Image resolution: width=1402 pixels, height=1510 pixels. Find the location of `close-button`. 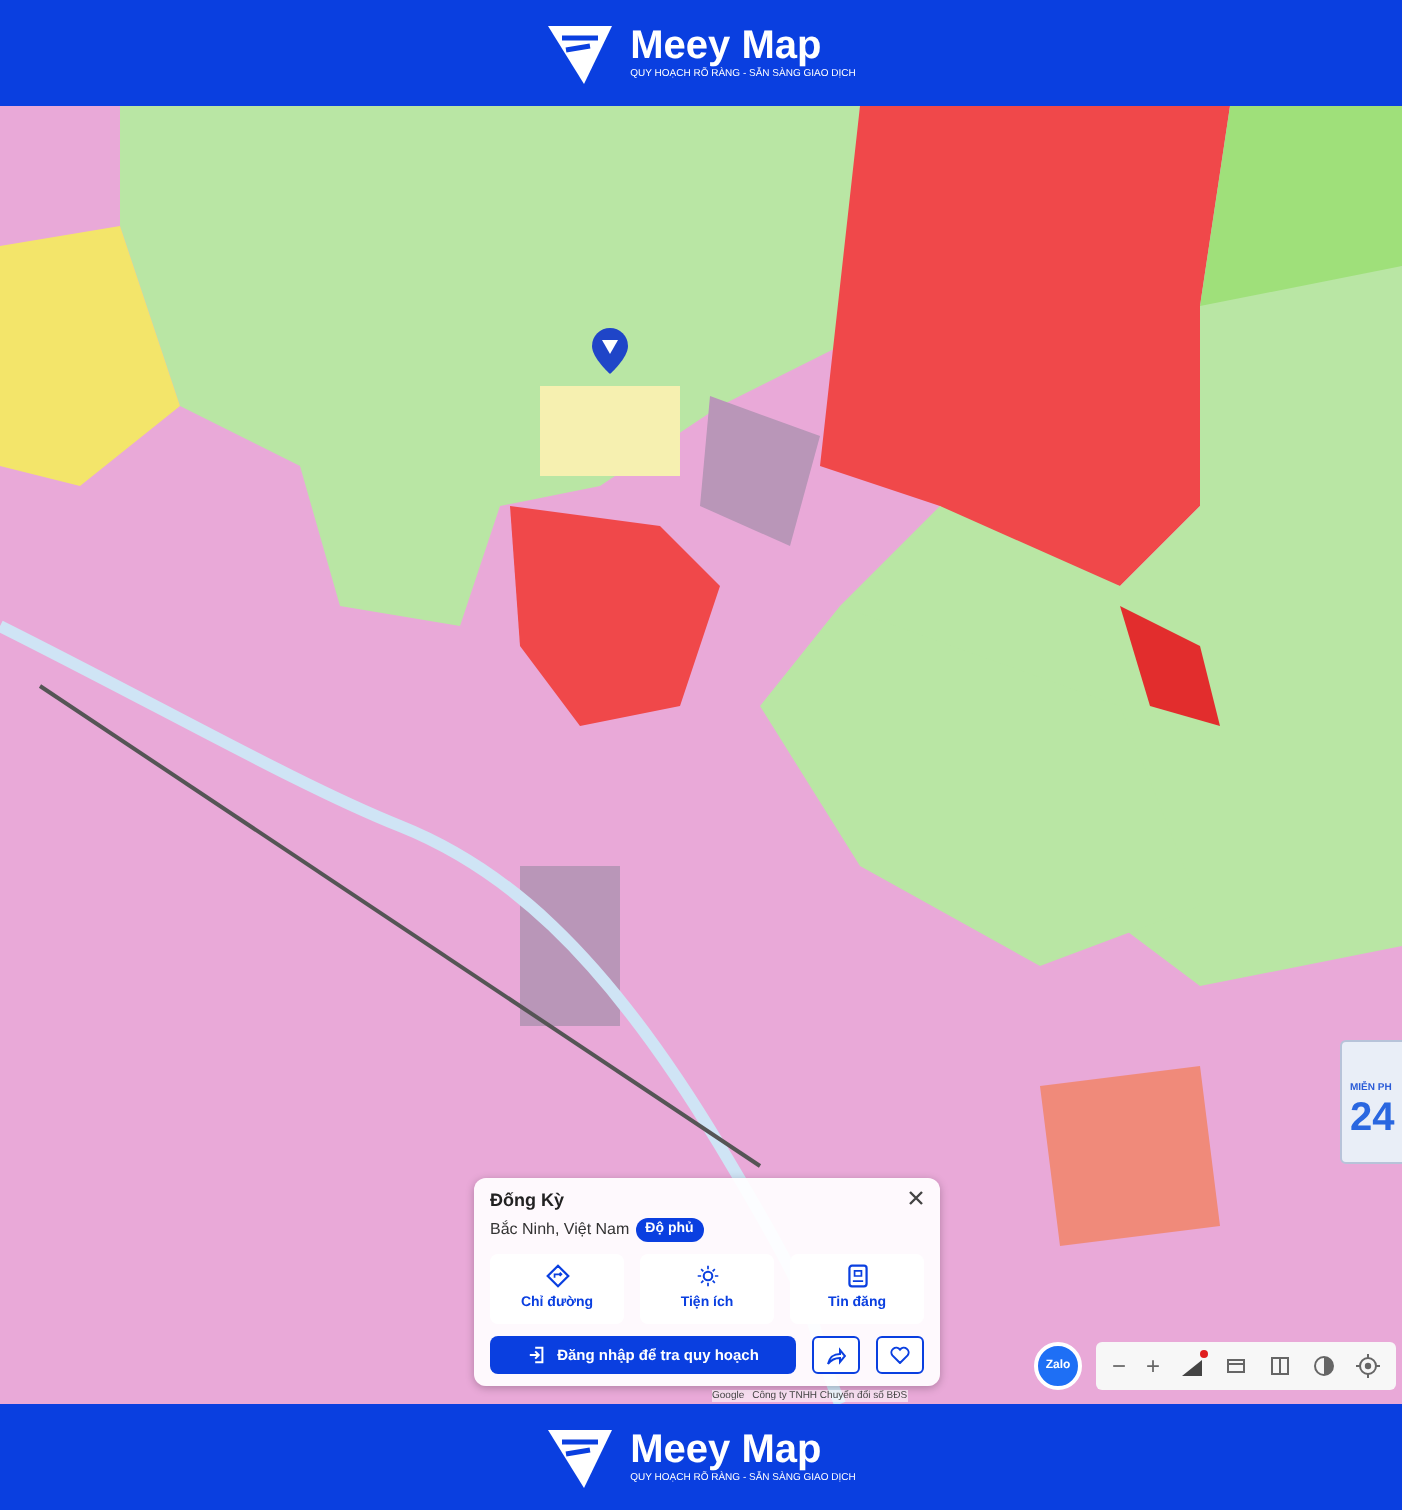

close-button is located at coordinates (916, 1198).